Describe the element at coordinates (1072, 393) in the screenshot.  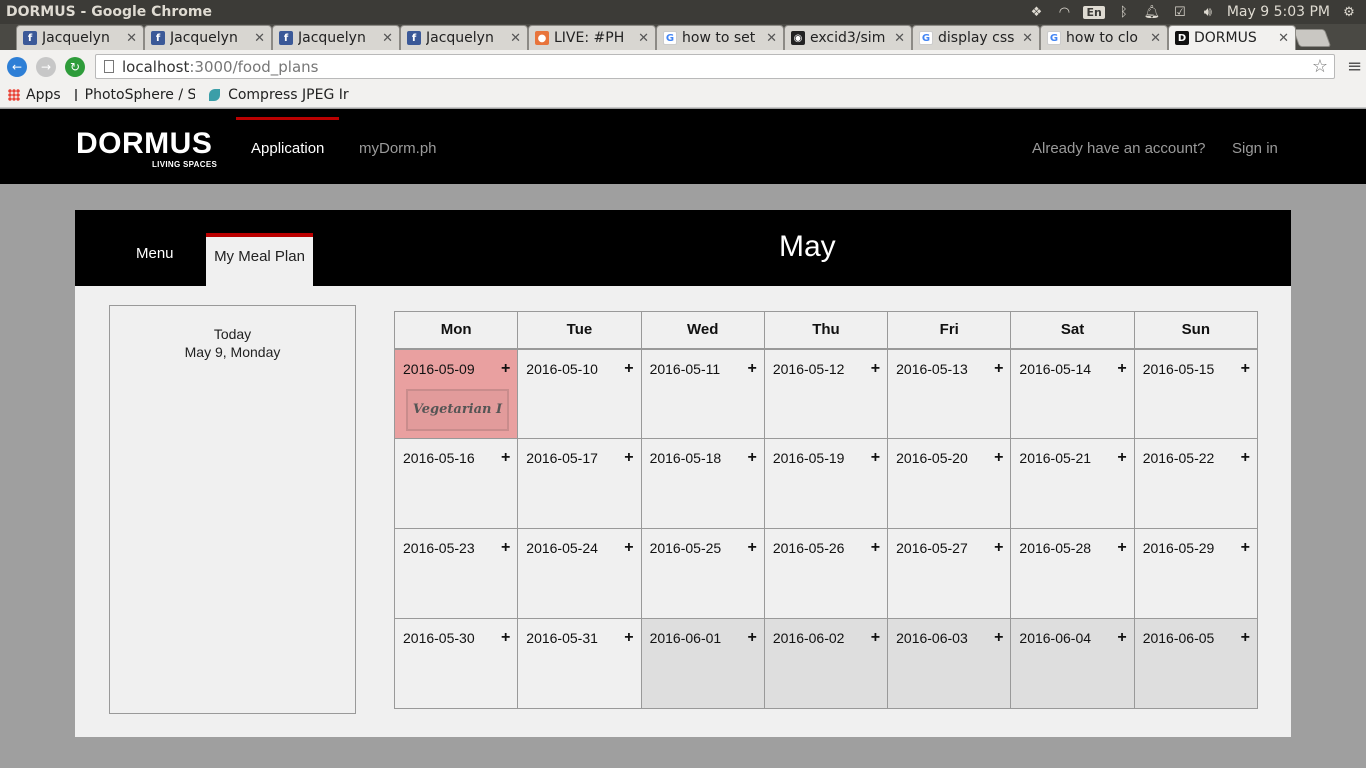
I see `calendar-day-cell: 2016-05-14 +` at that location.